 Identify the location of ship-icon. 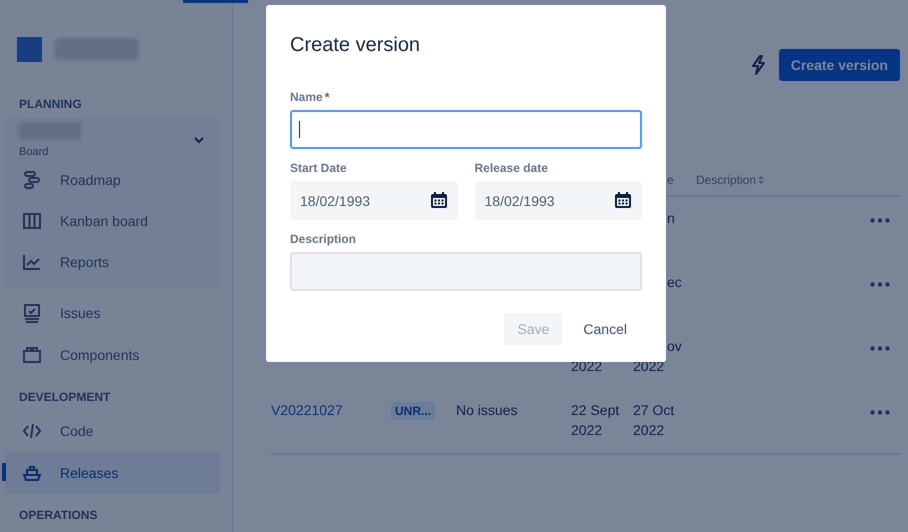
(32, 473).